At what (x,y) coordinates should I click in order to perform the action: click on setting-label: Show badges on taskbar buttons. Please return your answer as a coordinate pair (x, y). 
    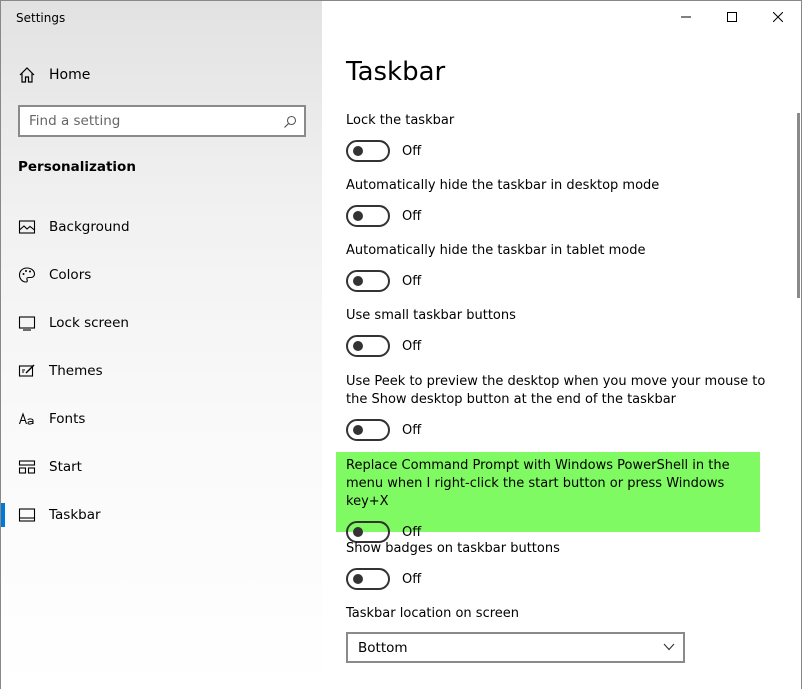
    Looking at the image, I should click on (453, 548).